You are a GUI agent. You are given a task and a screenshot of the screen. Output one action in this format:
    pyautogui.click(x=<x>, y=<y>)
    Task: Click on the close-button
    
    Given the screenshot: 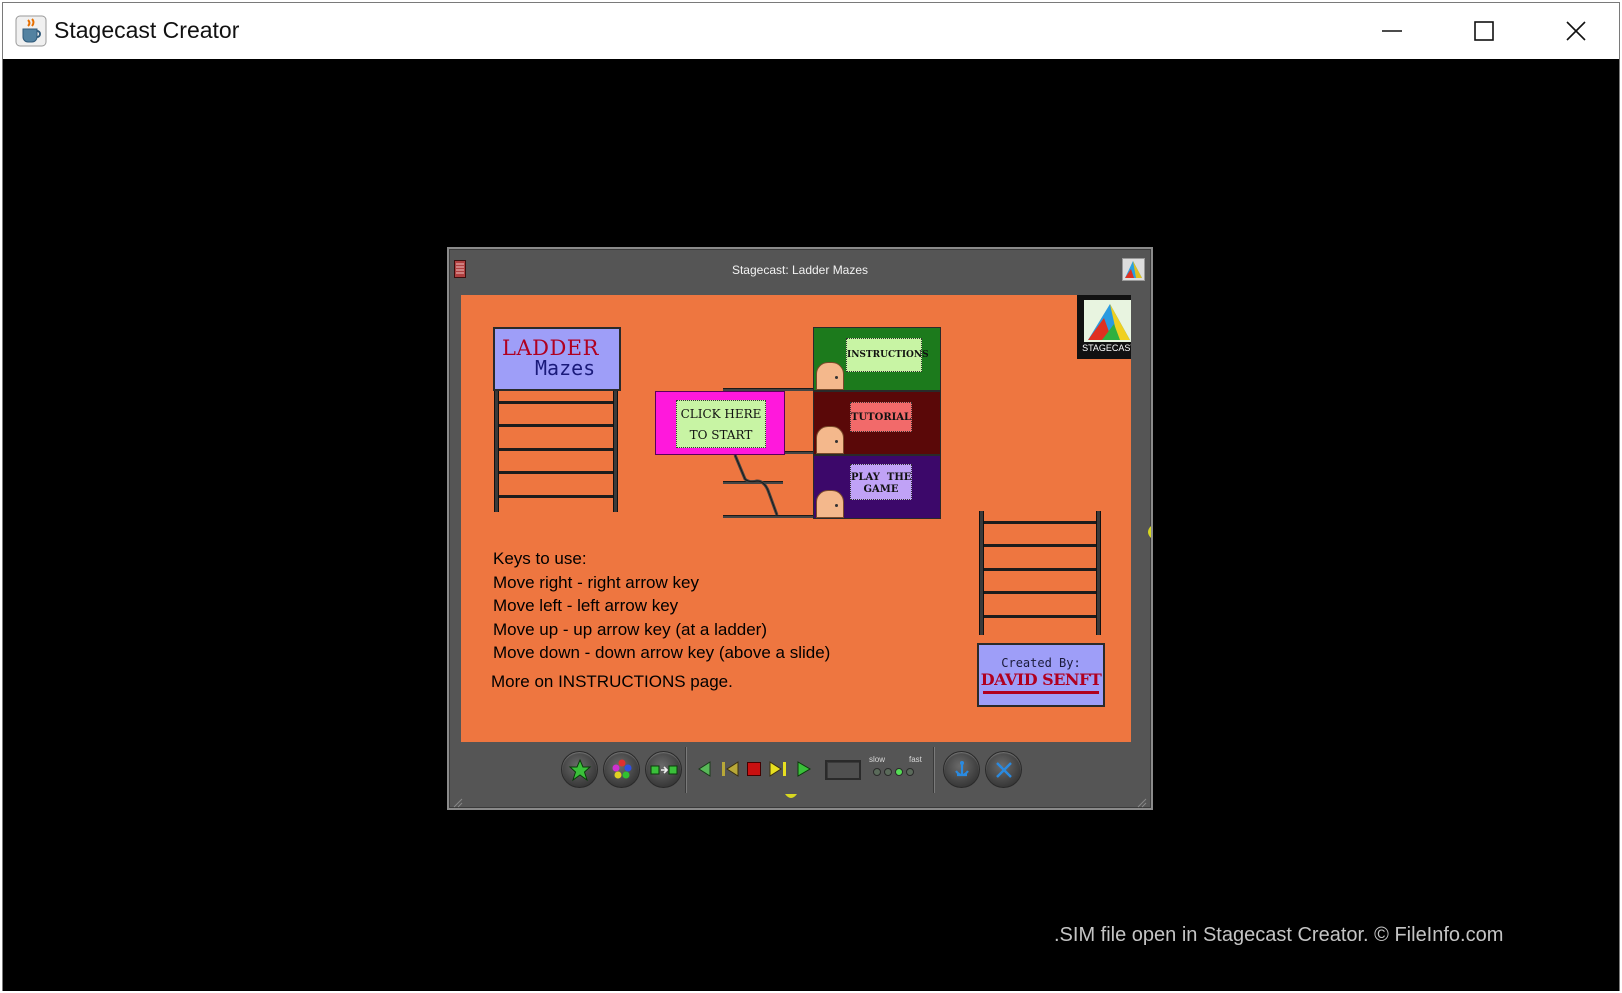 What is the action you would take?
    pyautogui.click(x=1576, y=31)
    